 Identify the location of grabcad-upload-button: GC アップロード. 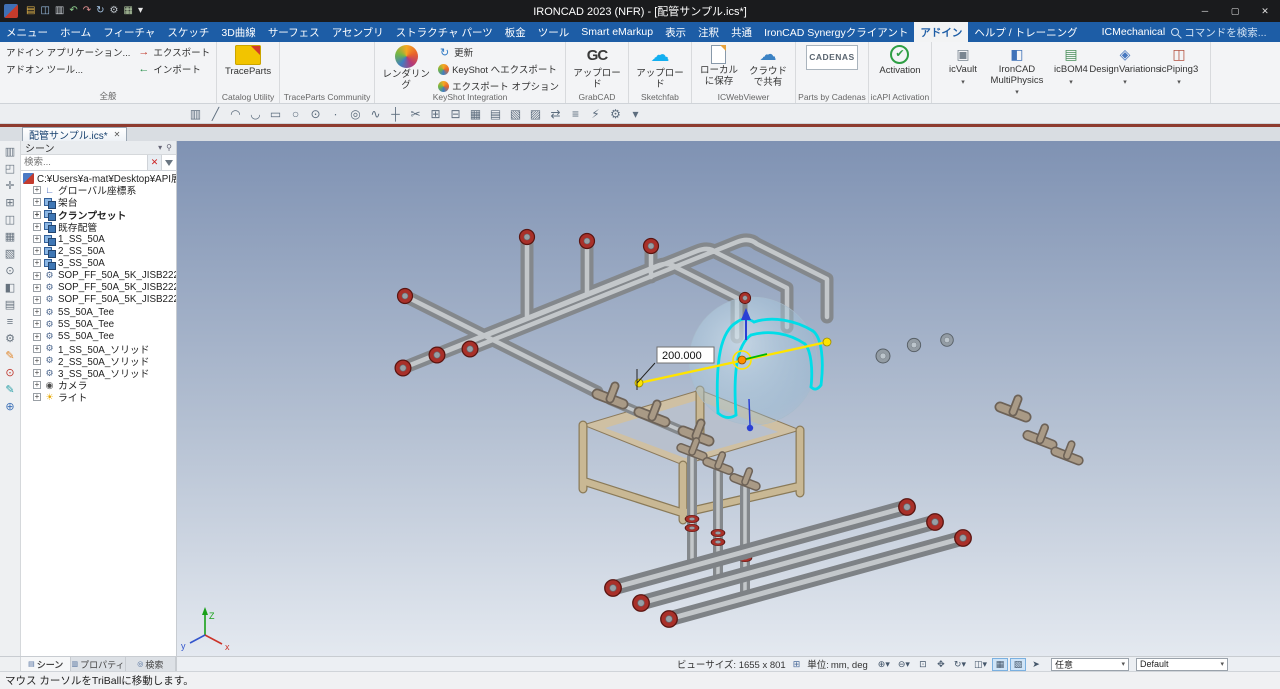
(597, 67).